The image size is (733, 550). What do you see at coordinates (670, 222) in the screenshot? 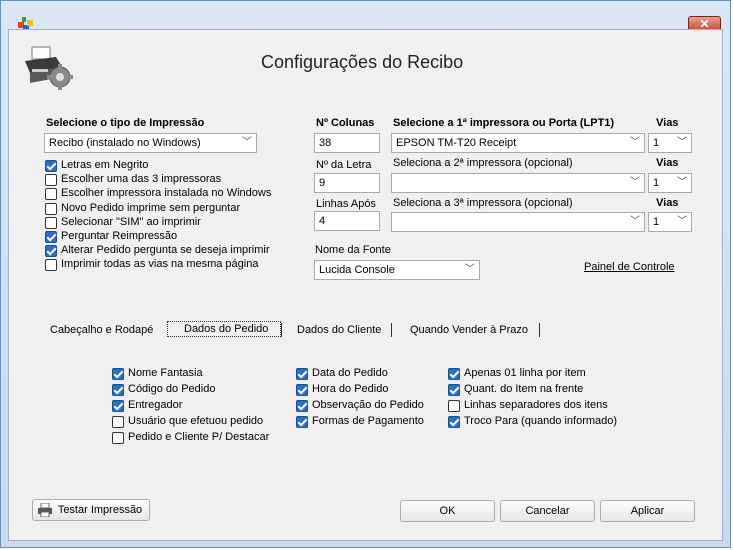
I see `vias-select-3: 1 ﹀` at bounding box center [670, 222].